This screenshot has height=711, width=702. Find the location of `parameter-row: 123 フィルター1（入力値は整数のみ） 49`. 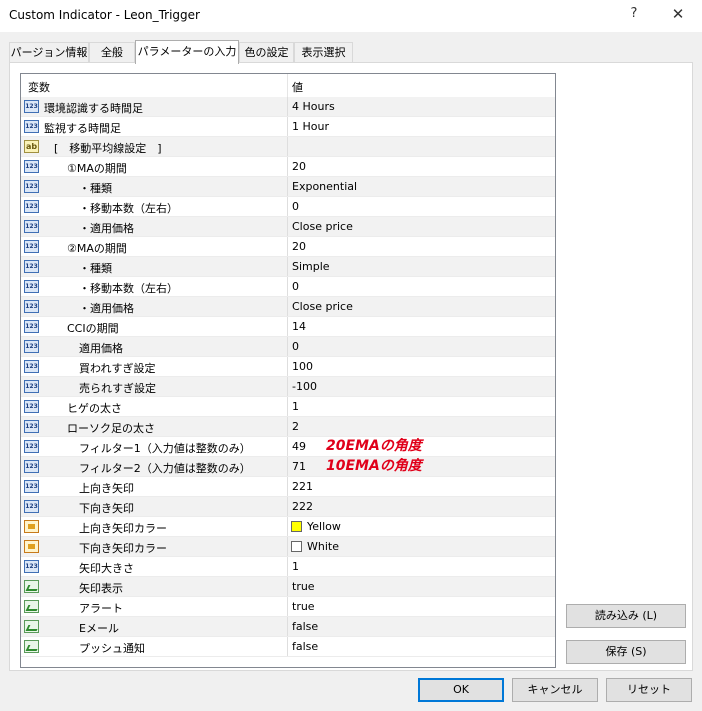

parameter-row: 123 フィルター1（入力値は整数のみ） 49 is located at coordinates (288, 447).